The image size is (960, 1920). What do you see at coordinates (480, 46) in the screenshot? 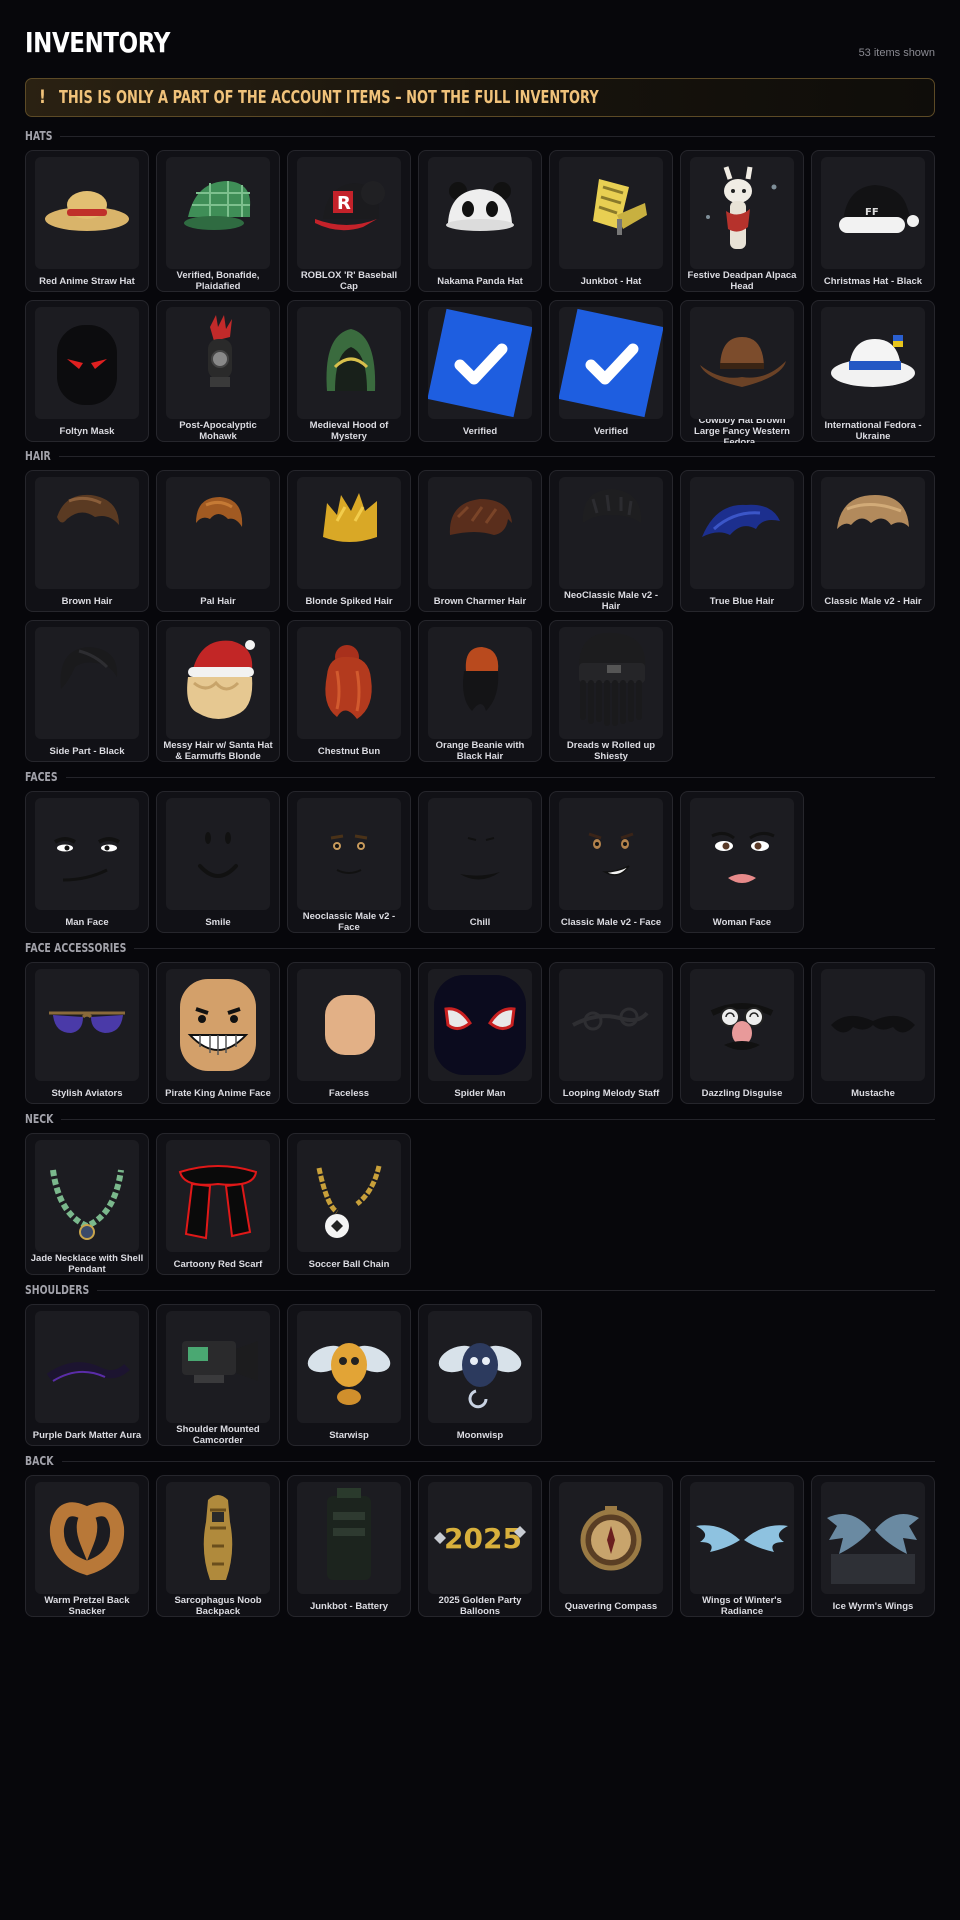
I see `page-header: INVENTORY 53 items shown` at bounding box center [480, 46].